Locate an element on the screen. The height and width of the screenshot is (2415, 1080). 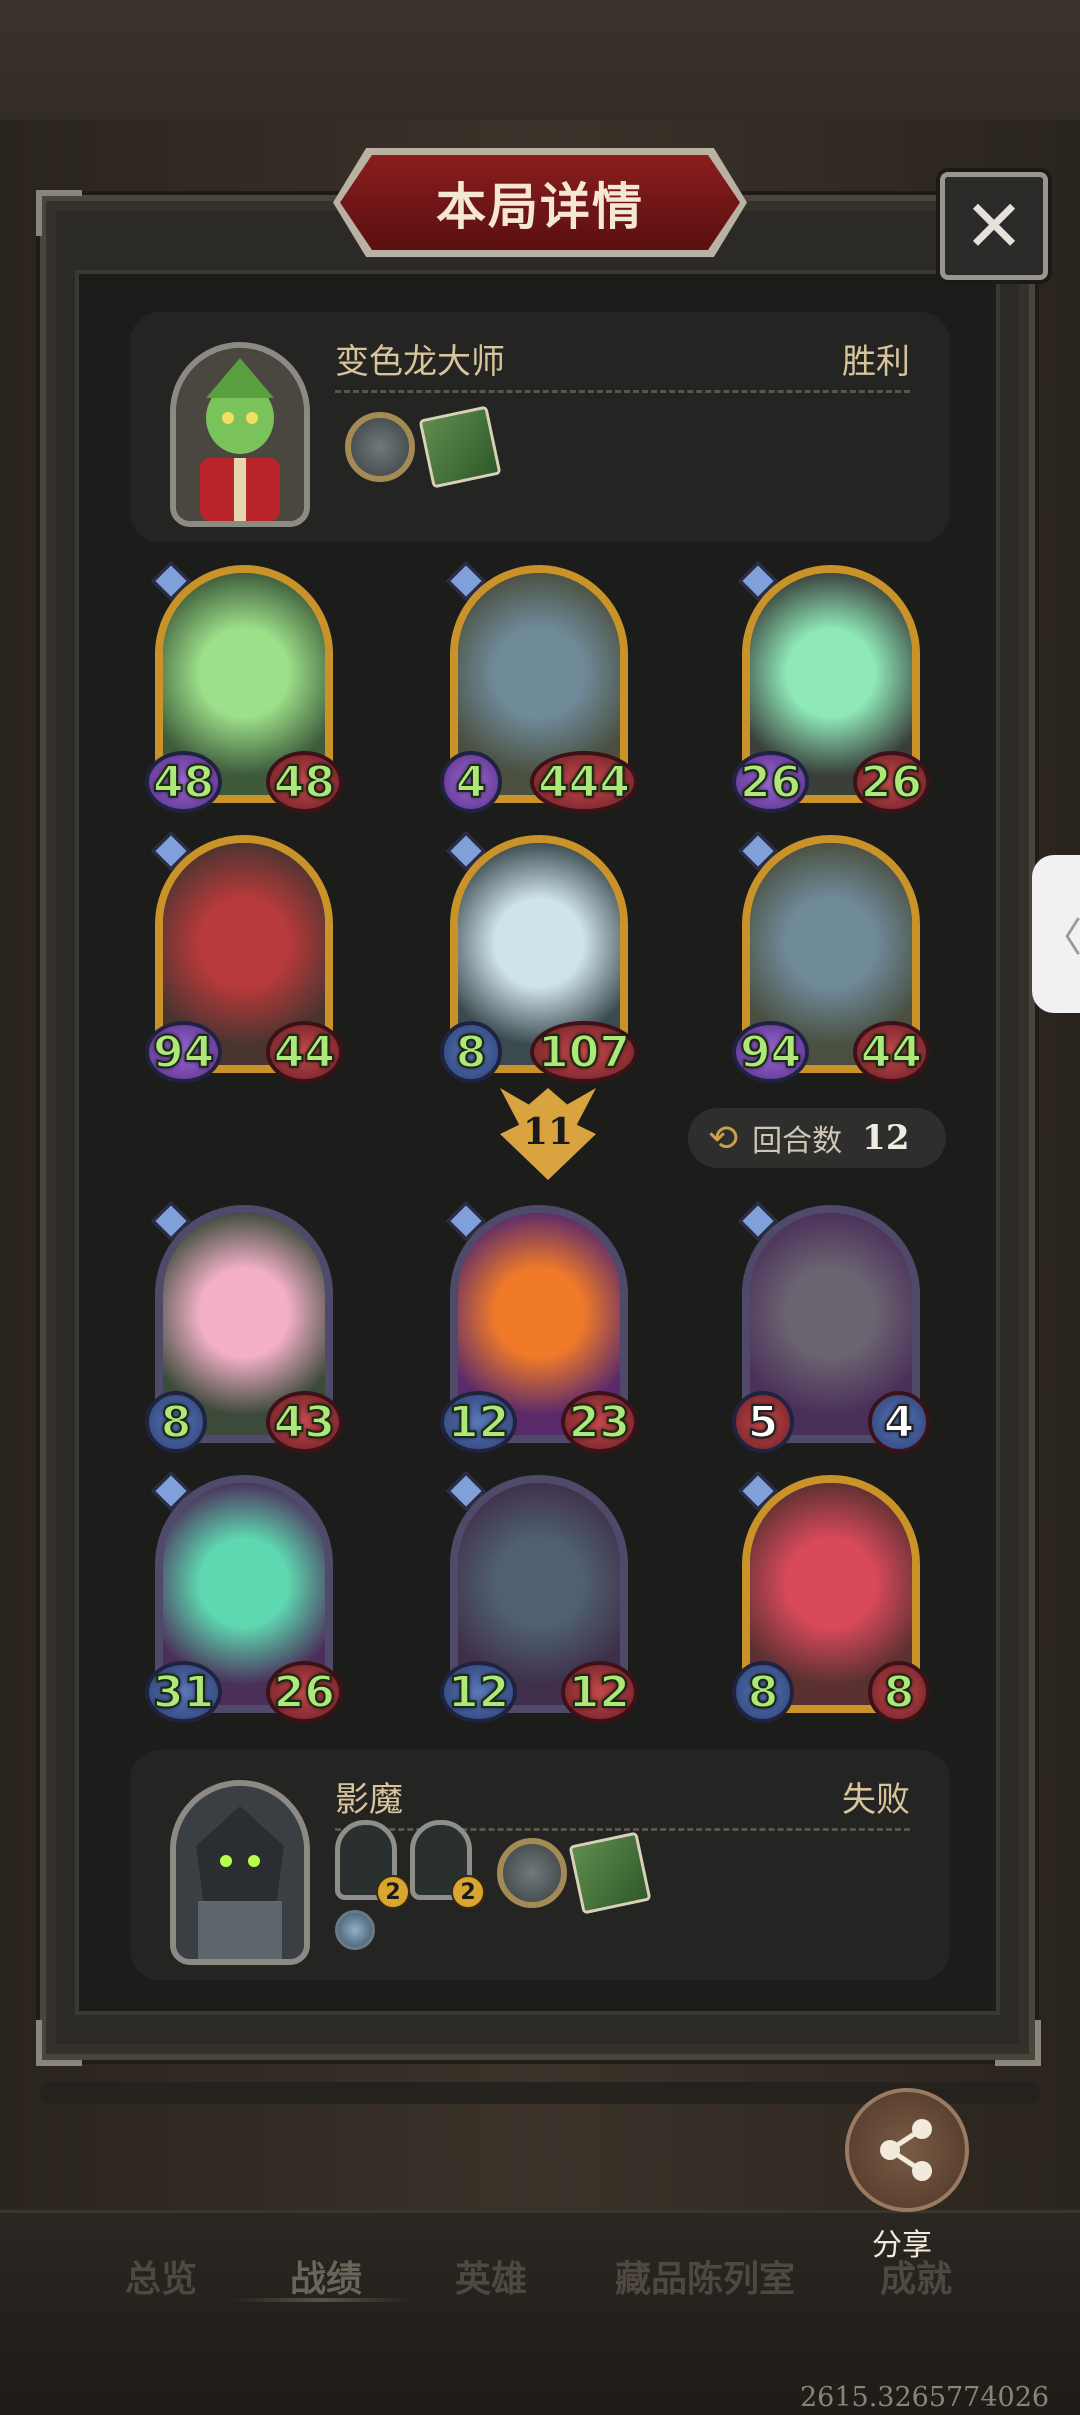
health-stat: 444 is located at coordinates (584, 782).